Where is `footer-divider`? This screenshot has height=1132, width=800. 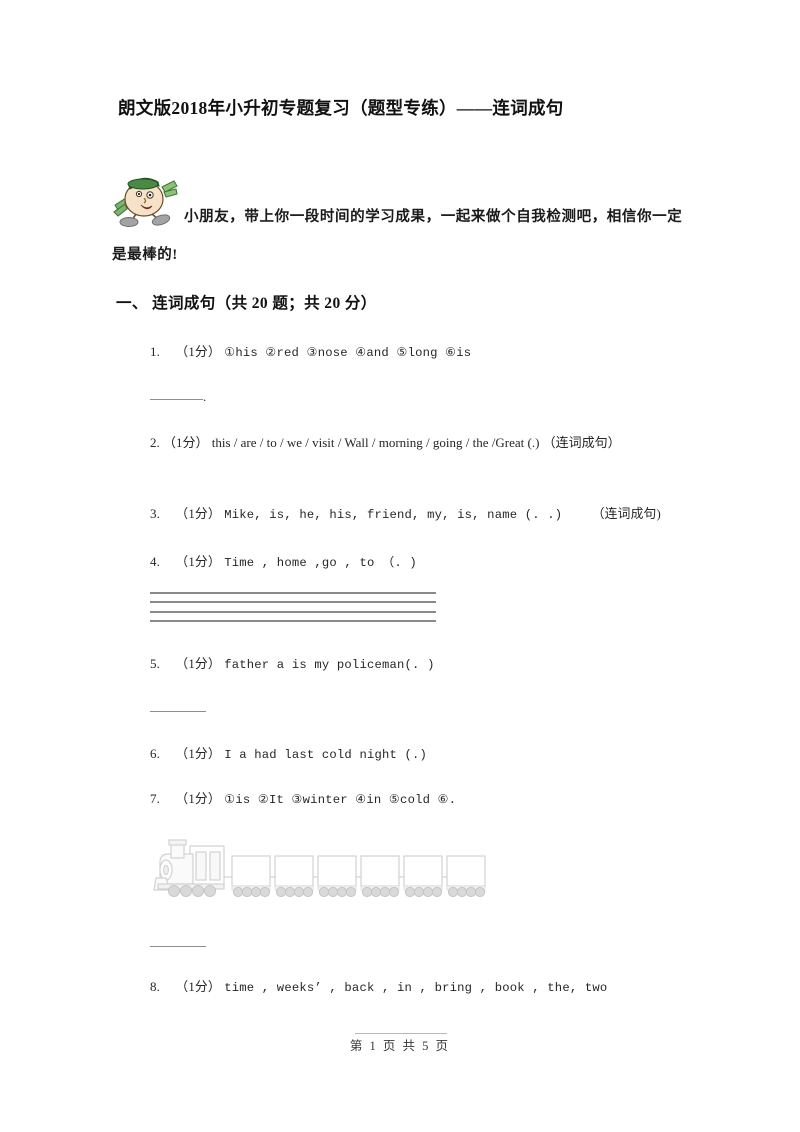
footer-divider is located at coordinates (401, 1033).